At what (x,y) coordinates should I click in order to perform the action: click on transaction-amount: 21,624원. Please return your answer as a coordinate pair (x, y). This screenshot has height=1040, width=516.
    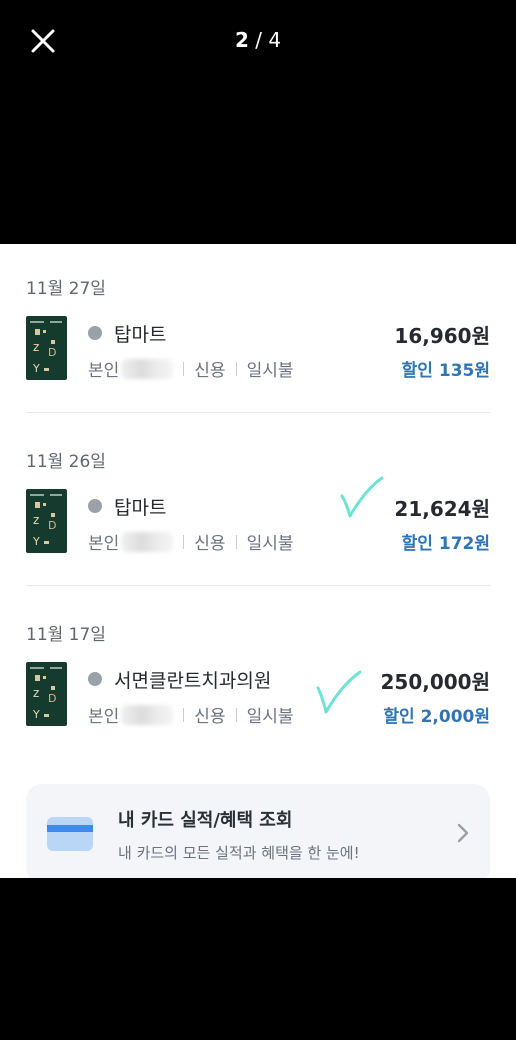
    Looking at the image, I should click on (442, 509).